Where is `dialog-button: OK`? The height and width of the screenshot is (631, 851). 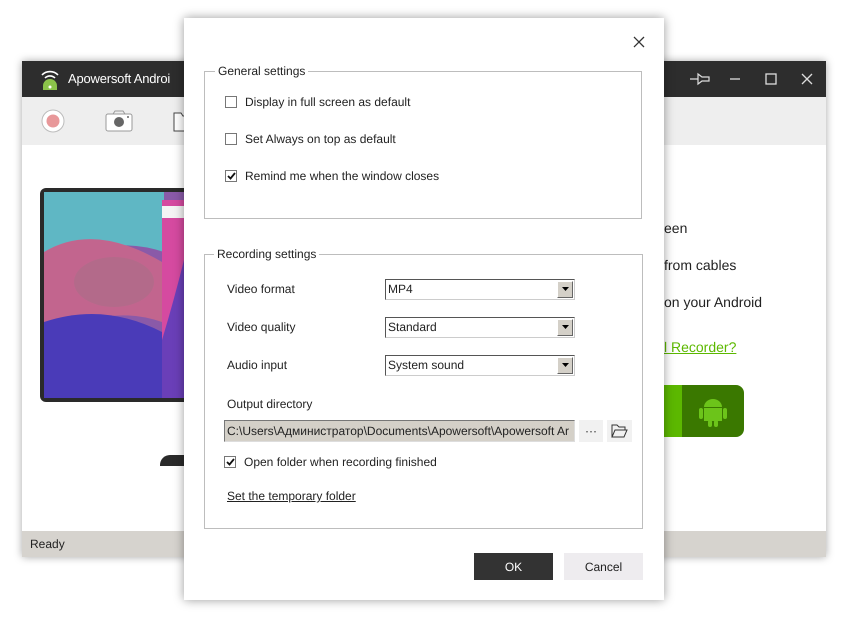
dialog-button: OK is located at coordinates (513, 566).